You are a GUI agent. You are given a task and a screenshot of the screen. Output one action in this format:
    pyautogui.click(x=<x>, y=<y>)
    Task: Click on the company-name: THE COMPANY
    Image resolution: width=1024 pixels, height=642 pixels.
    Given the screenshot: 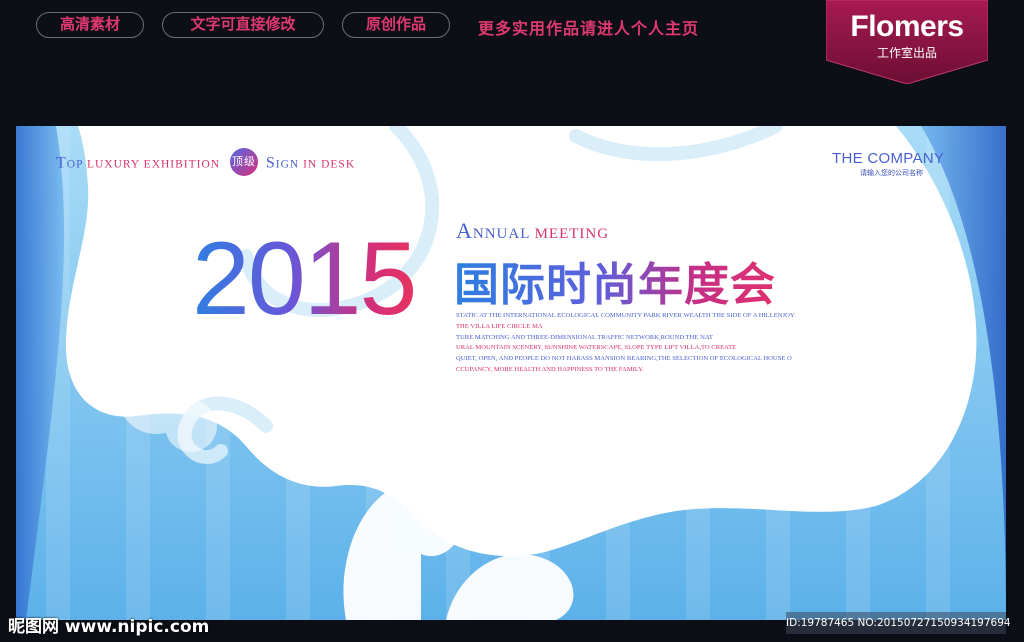 What is the action you would take?
    pyautogui.click(x=888, y=158)
    